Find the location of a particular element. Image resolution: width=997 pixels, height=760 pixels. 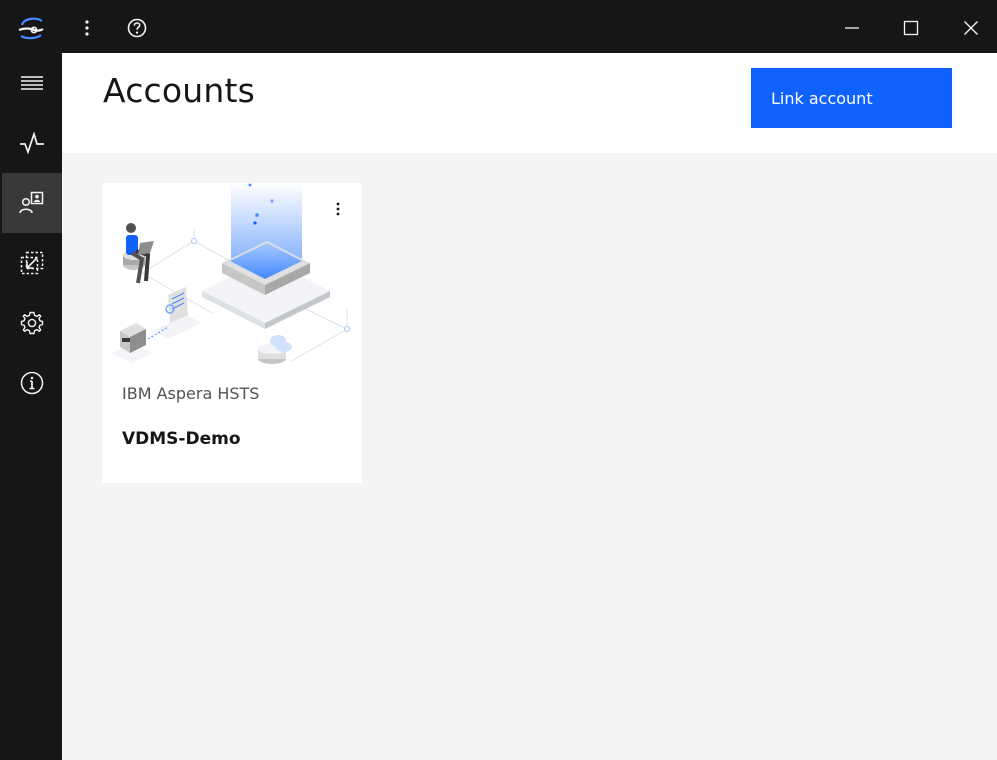

activity-icon is located at coordinates (32, 143).